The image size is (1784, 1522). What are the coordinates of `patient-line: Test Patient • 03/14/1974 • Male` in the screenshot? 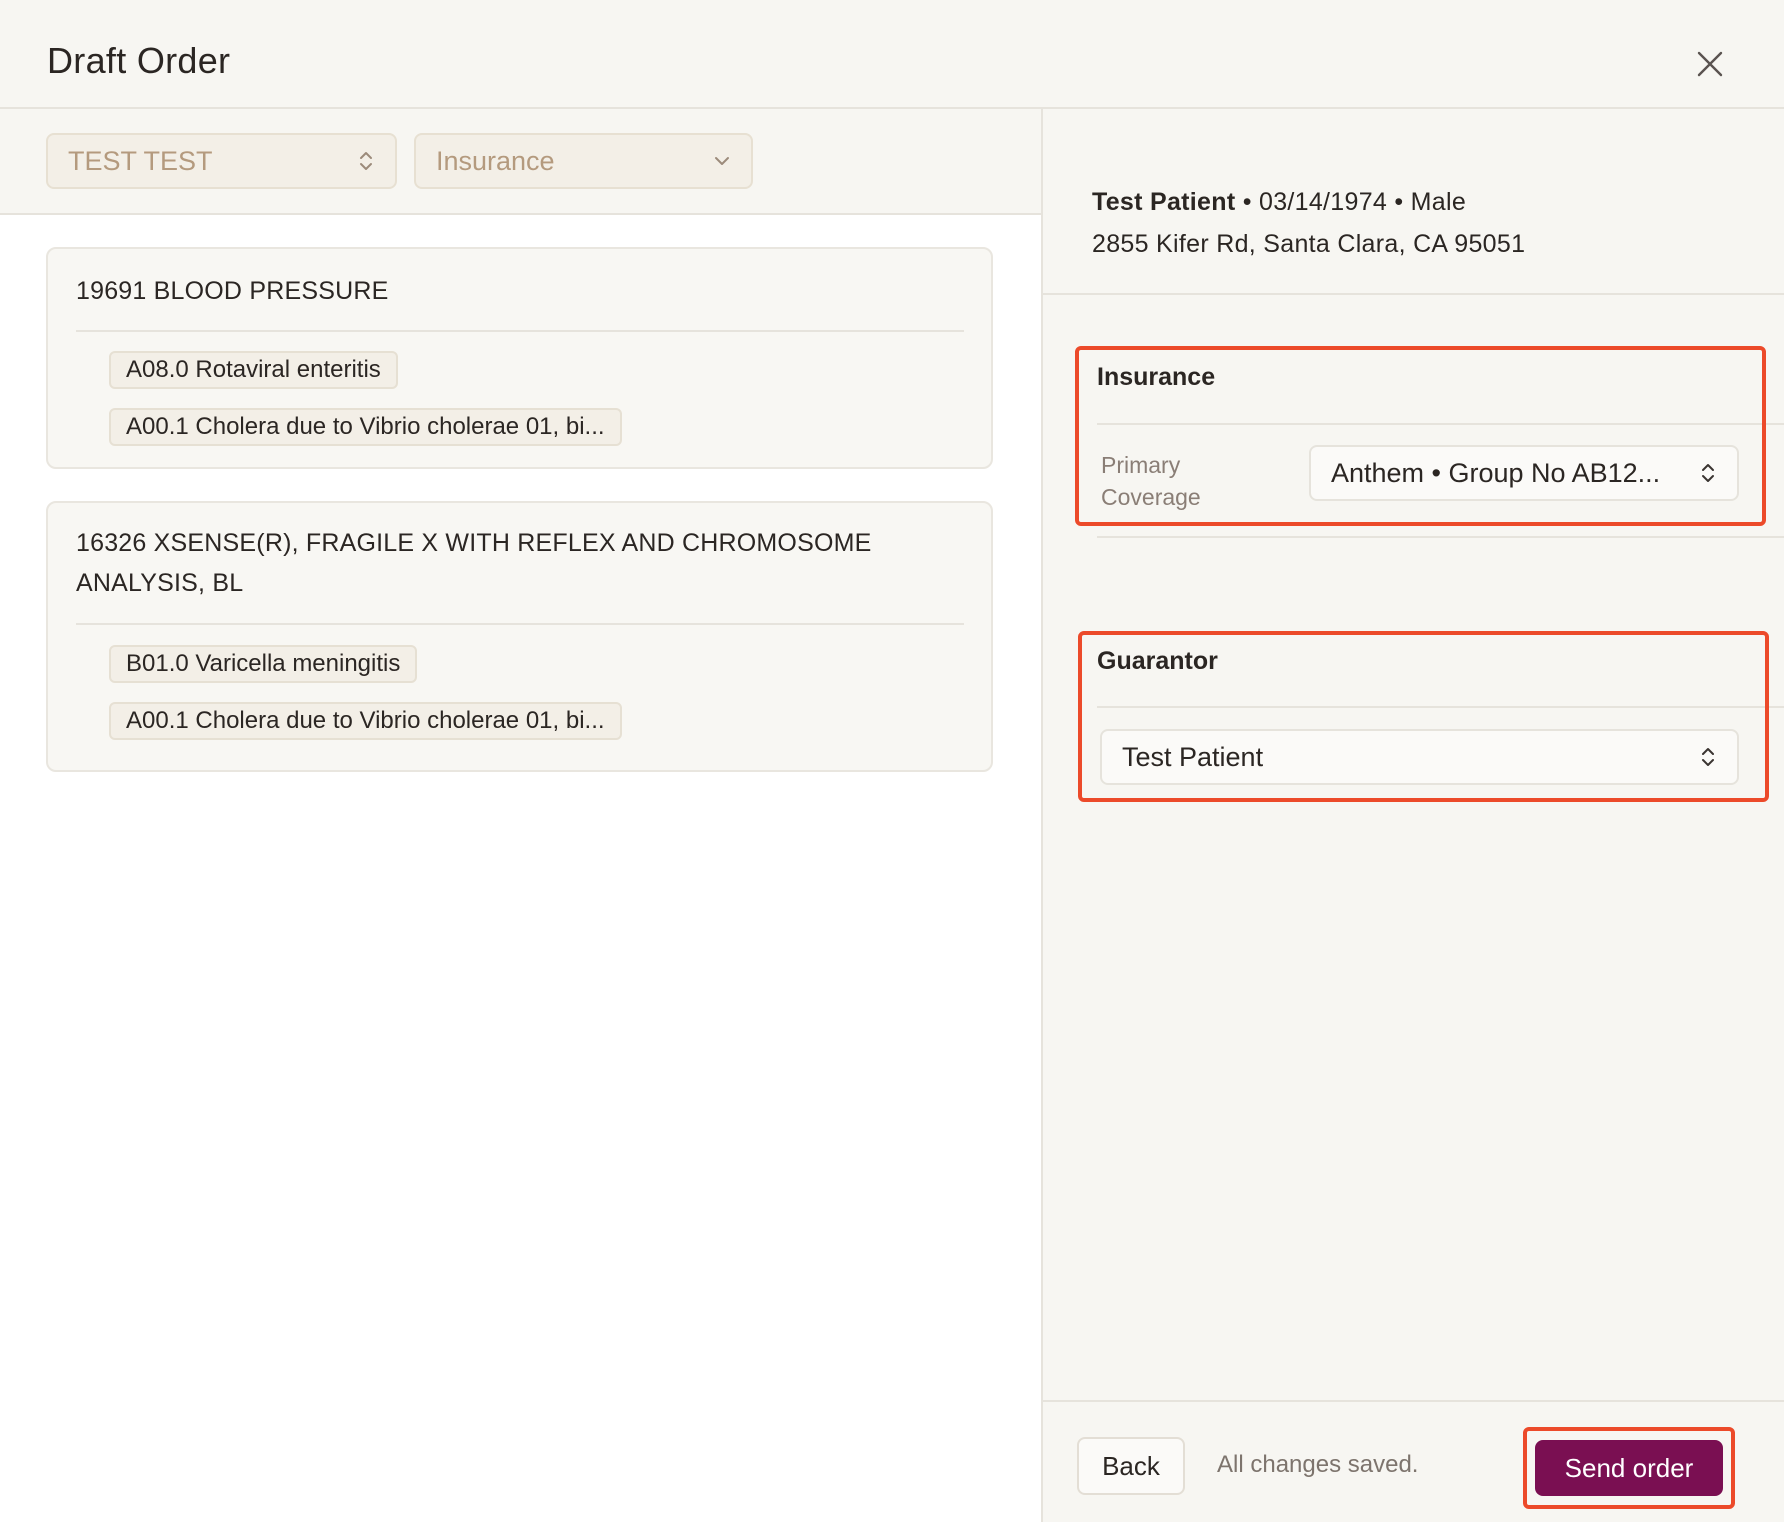 It's located at (1308, 202).